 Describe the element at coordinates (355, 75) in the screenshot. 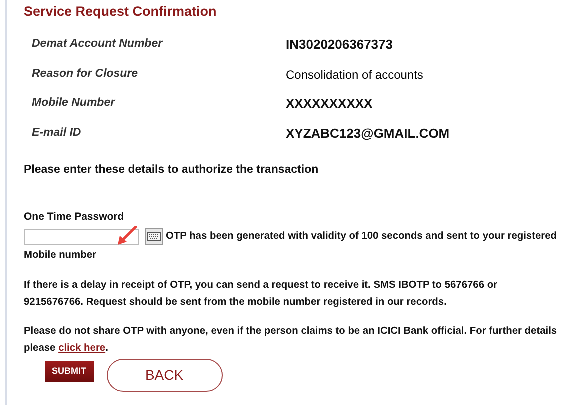

I see `field-value: Consolidation of accounts` at that location.